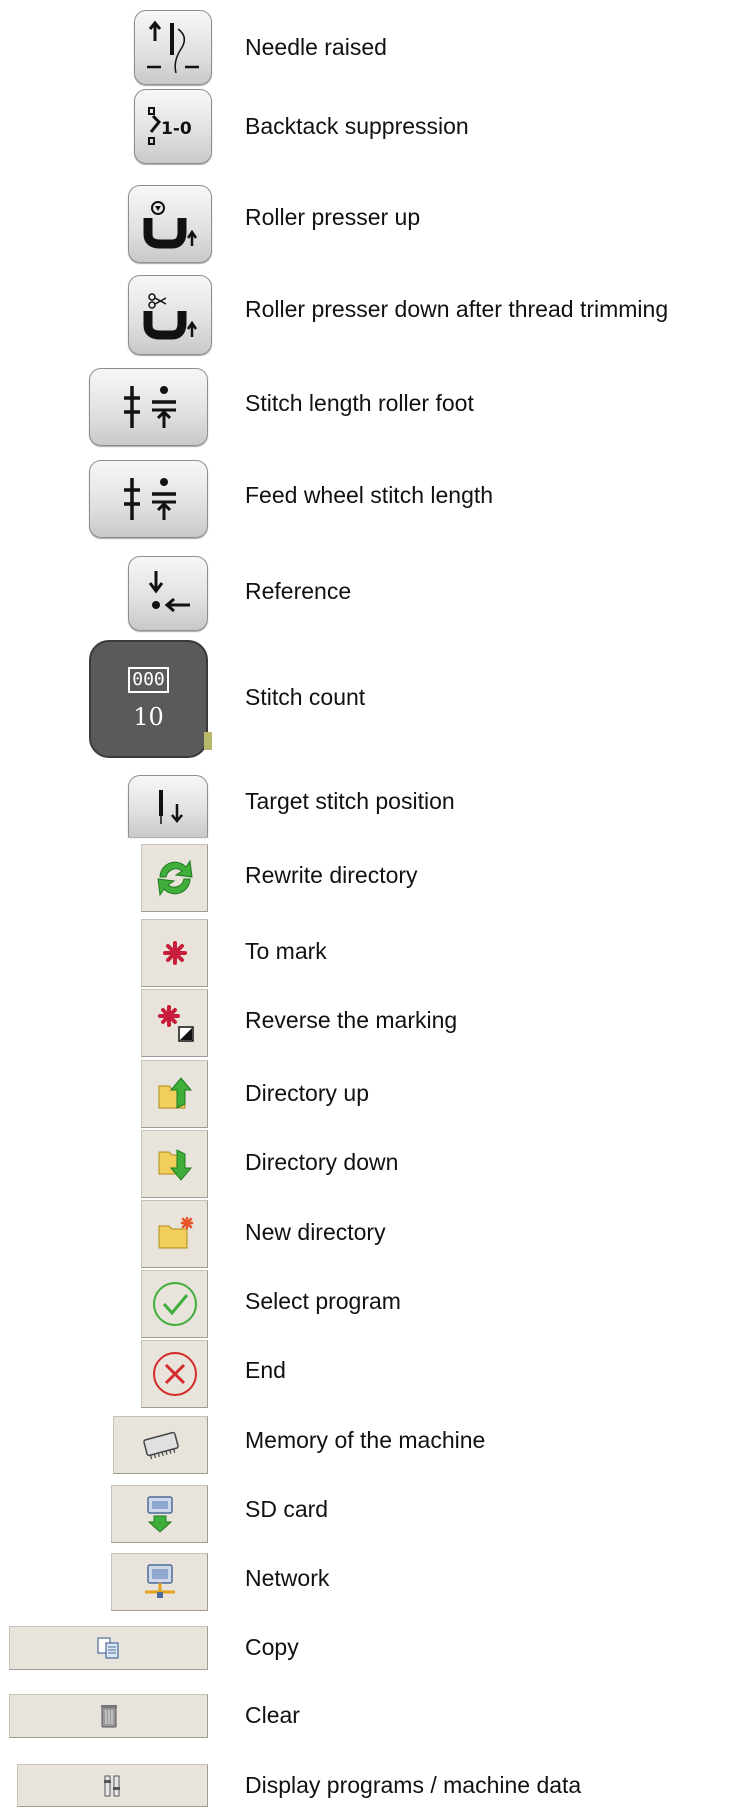 This screenshot has height=1807, width=738. Describe the element at coordinates (305, 697) in the screenshot. I see `item-label: Stitch count` at that location.